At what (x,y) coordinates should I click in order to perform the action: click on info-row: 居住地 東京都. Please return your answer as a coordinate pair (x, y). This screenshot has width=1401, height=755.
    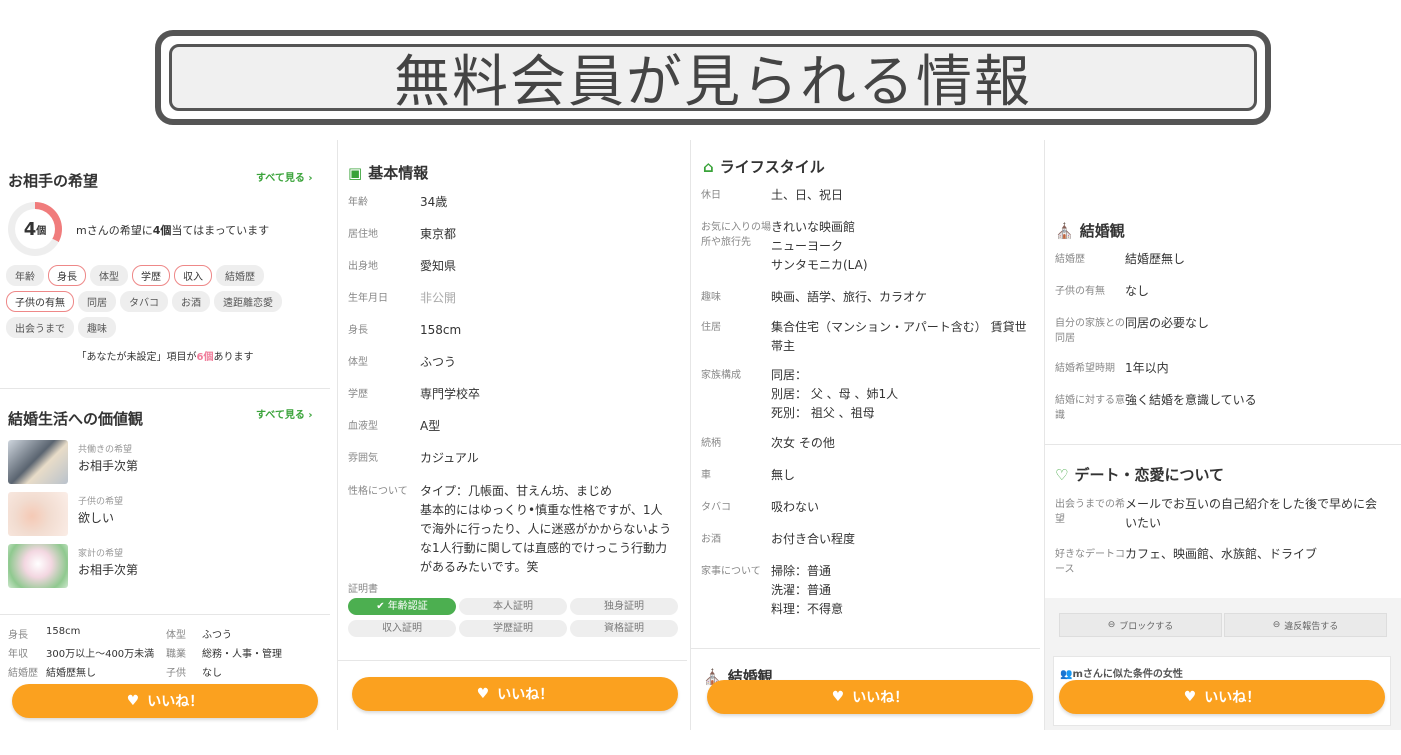
    Looking at the image, I should click on (513, 234).